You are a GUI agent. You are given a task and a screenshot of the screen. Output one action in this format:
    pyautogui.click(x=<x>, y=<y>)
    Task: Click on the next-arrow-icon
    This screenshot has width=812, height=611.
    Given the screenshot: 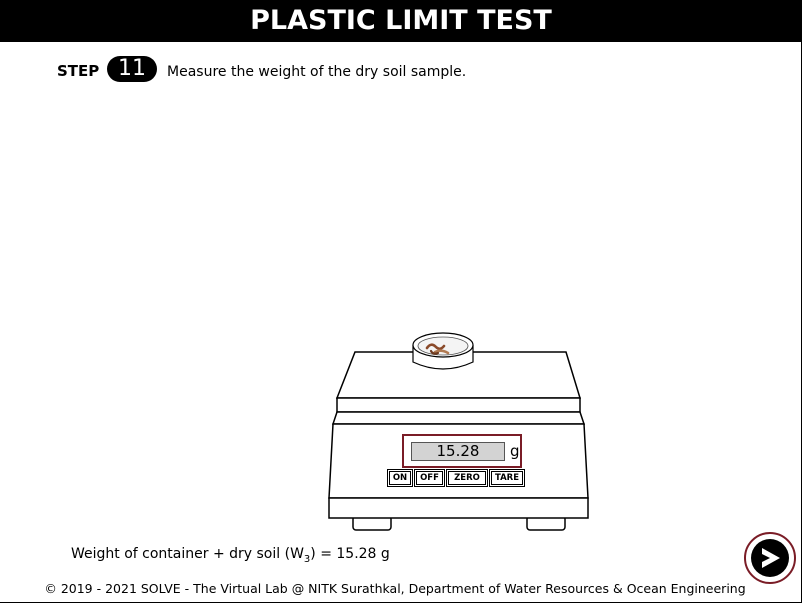 What is the action you would take?
    pyautogui.click(x=770, y=558)
    